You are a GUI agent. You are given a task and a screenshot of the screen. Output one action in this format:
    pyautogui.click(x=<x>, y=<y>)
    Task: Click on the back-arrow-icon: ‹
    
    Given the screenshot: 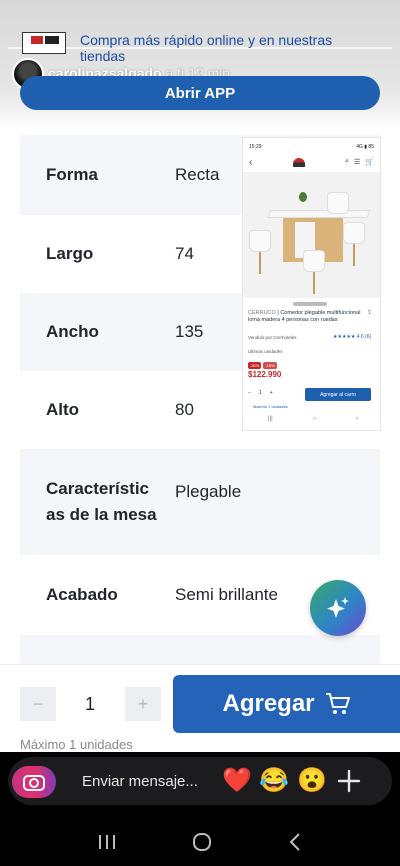 What is the action you would take?
    pyautogui.click(x=251, y=162)
    